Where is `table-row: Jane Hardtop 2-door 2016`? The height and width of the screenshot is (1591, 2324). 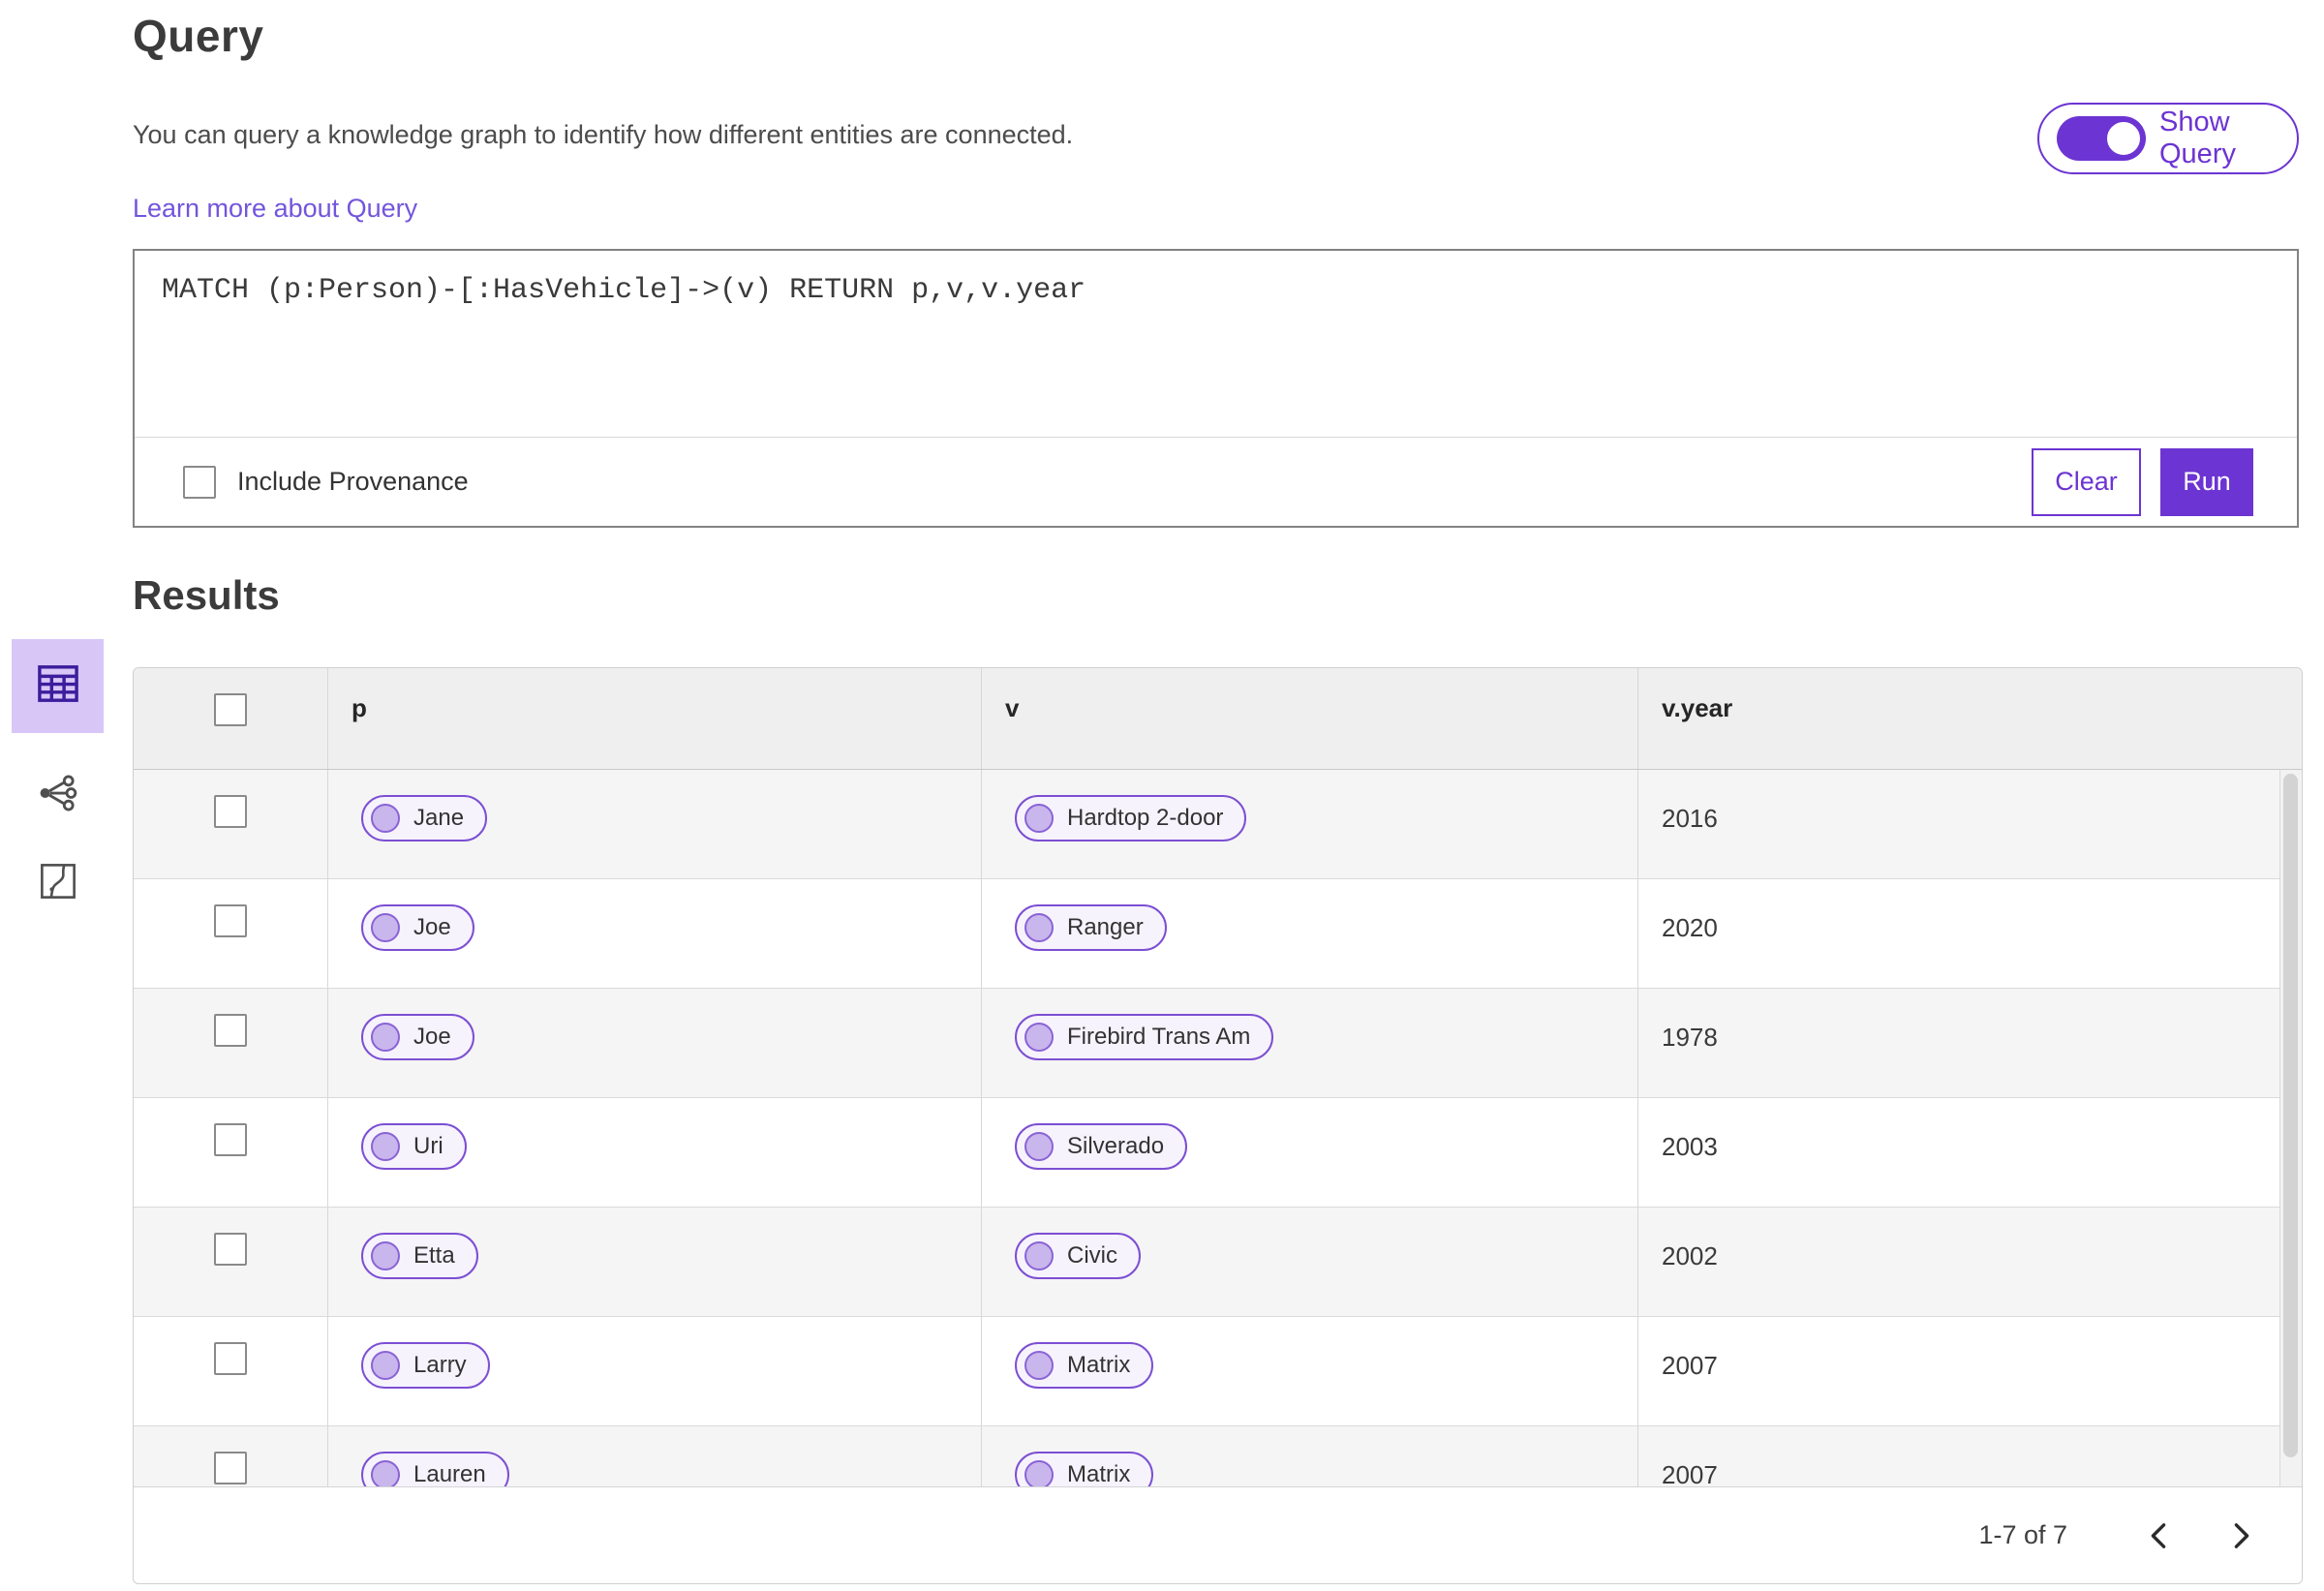 table-row: Jane Hardtop 2-door 2016 is located at coordinates (1218, 824).